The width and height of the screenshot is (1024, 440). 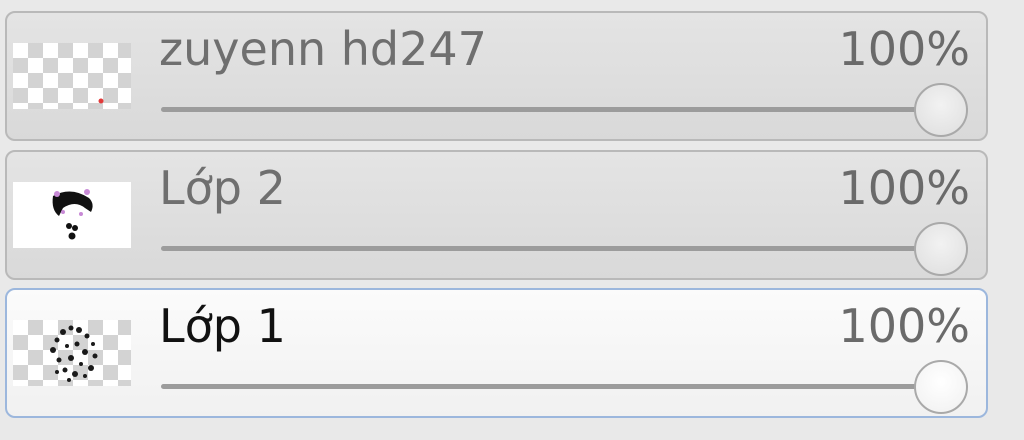 What do you see at coordinates (222, 188) in the screenshot?
I see `layer-name: Lớp 2` at bounding box center [222, 188].